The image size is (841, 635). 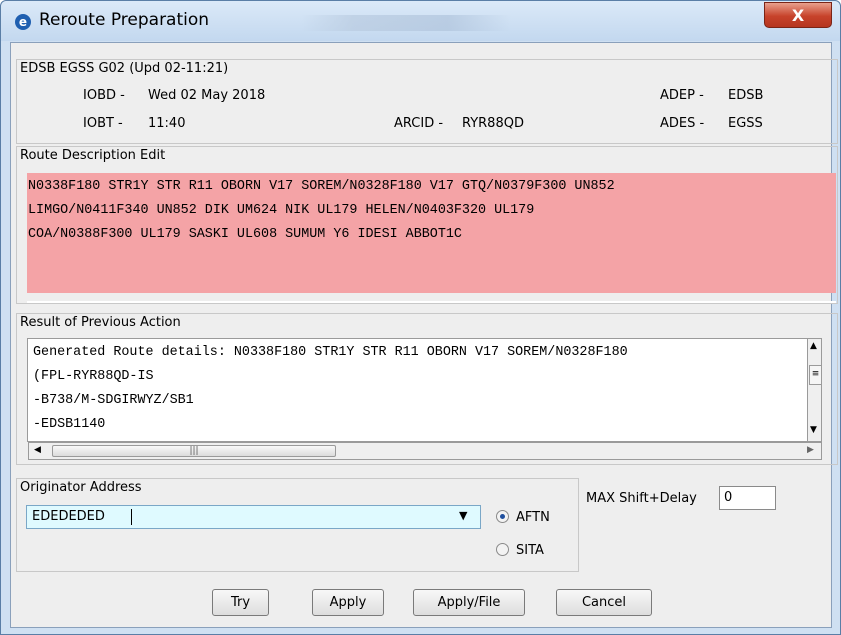 What do you see at coordinates (100, 322) in the screenshot?
I see `result-title: Result of Previous Action` at bounding box center [100, 322].